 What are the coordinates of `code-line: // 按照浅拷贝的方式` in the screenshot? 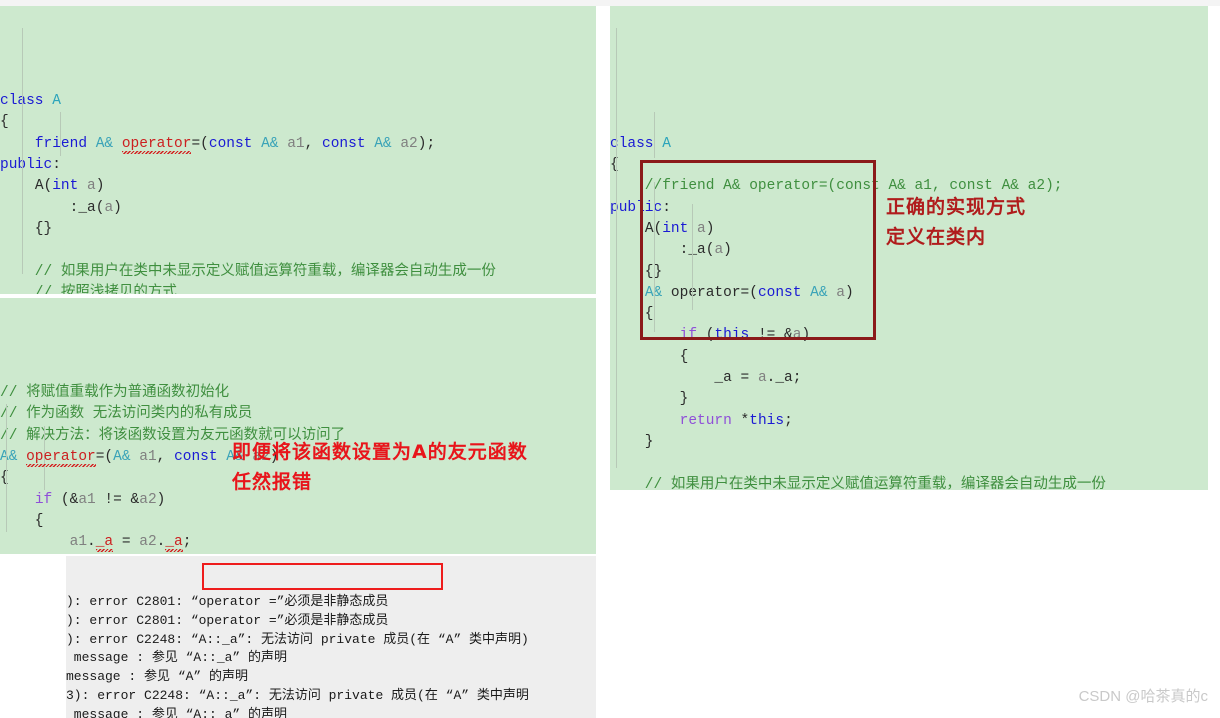 It's located at (298, 288).